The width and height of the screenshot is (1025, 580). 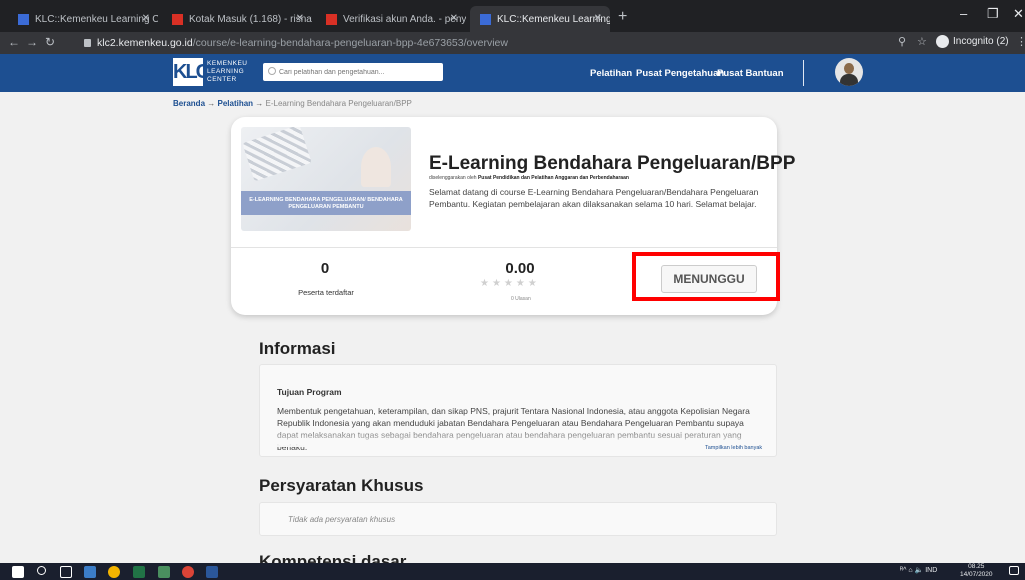 I want to click on info-fade, so click(x=518, y=437).